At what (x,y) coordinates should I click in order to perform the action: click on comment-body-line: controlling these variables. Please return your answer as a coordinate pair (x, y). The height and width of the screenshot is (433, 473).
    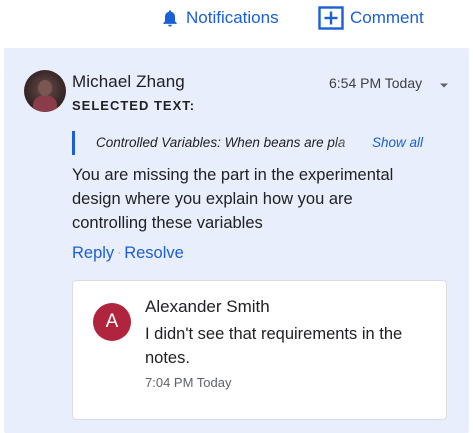
    Looking at the image, I should click on (167, 223).